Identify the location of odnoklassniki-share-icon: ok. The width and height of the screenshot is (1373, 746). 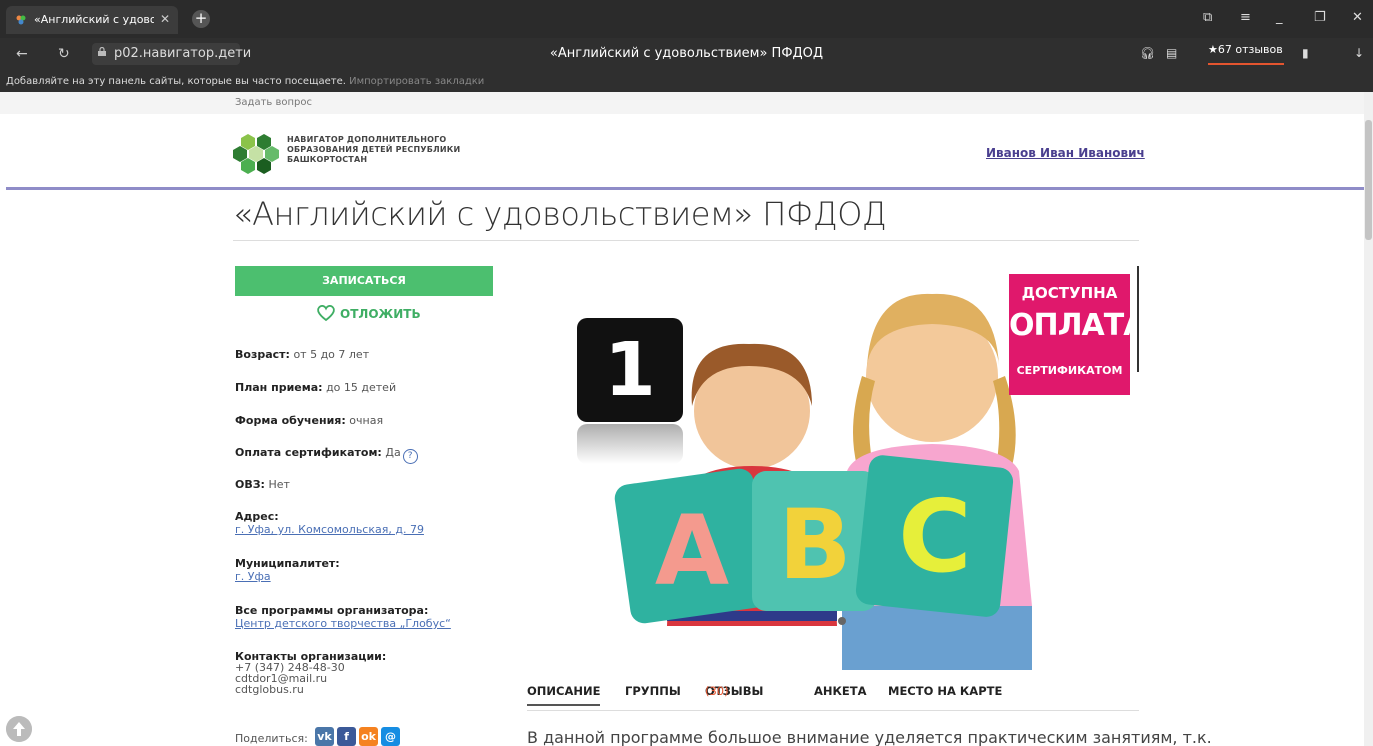
(368, 736).